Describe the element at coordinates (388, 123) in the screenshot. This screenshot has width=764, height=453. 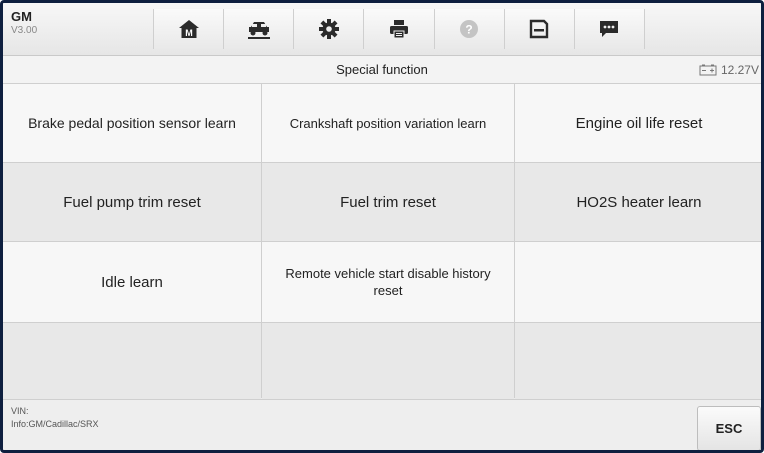
I see `function-item: Crankshaft position variation learn` at that location.